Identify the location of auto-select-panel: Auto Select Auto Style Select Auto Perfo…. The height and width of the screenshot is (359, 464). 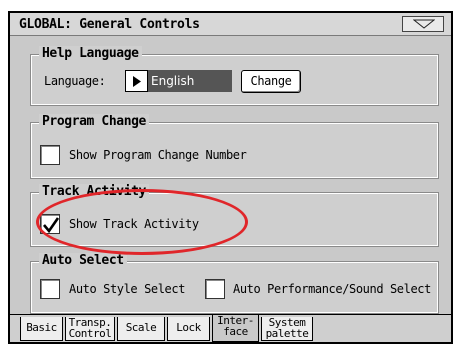
(234, 283).